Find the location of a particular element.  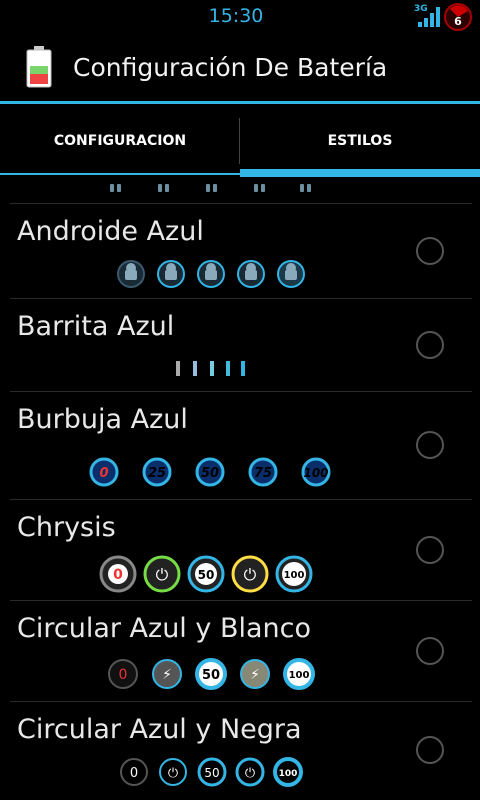

bubble-label: 50 is located at coordinates (210, 473).